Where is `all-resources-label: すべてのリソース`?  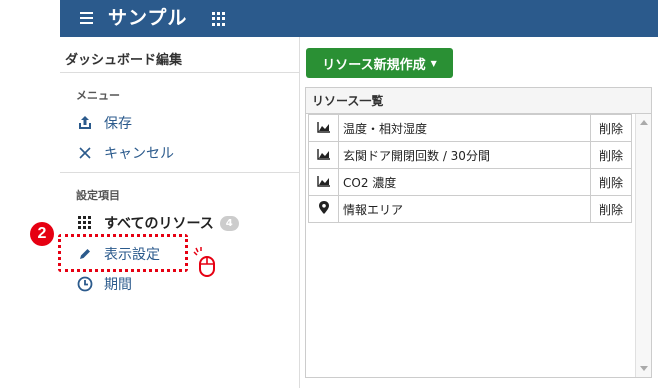
all-resources-label: すべてのリソース is located at coordinates (159, 224).